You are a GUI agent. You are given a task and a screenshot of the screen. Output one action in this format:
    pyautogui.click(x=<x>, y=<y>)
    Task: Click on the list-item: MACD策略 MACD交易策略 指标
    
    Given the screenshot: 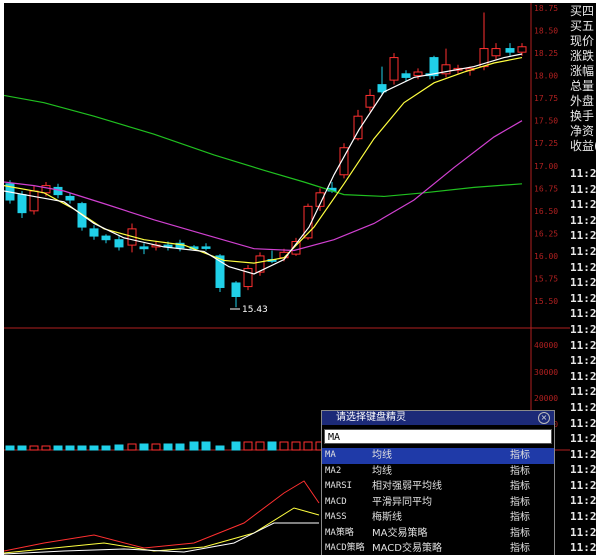 What is the action you would take?
    pyautogui.click(x=438, y=548)
    